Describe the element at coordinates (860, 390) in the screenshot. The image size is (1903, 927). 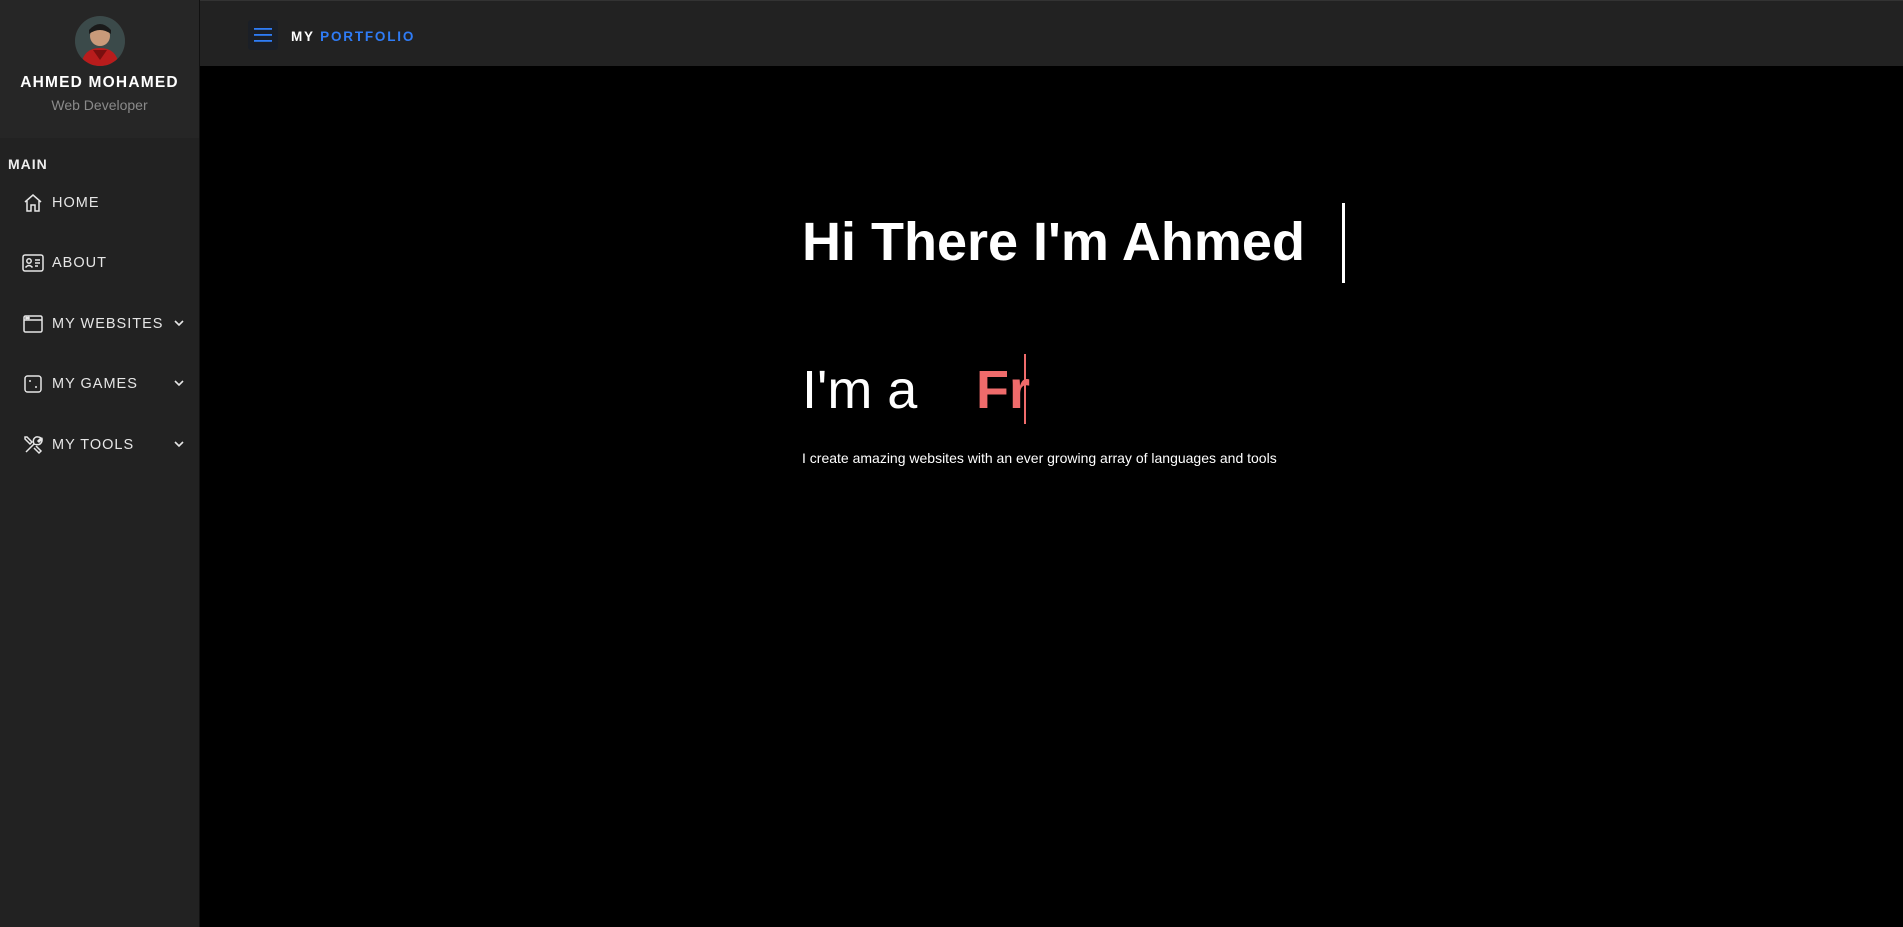
I see `hero-subtitle-prefix: I'm a` at that location.